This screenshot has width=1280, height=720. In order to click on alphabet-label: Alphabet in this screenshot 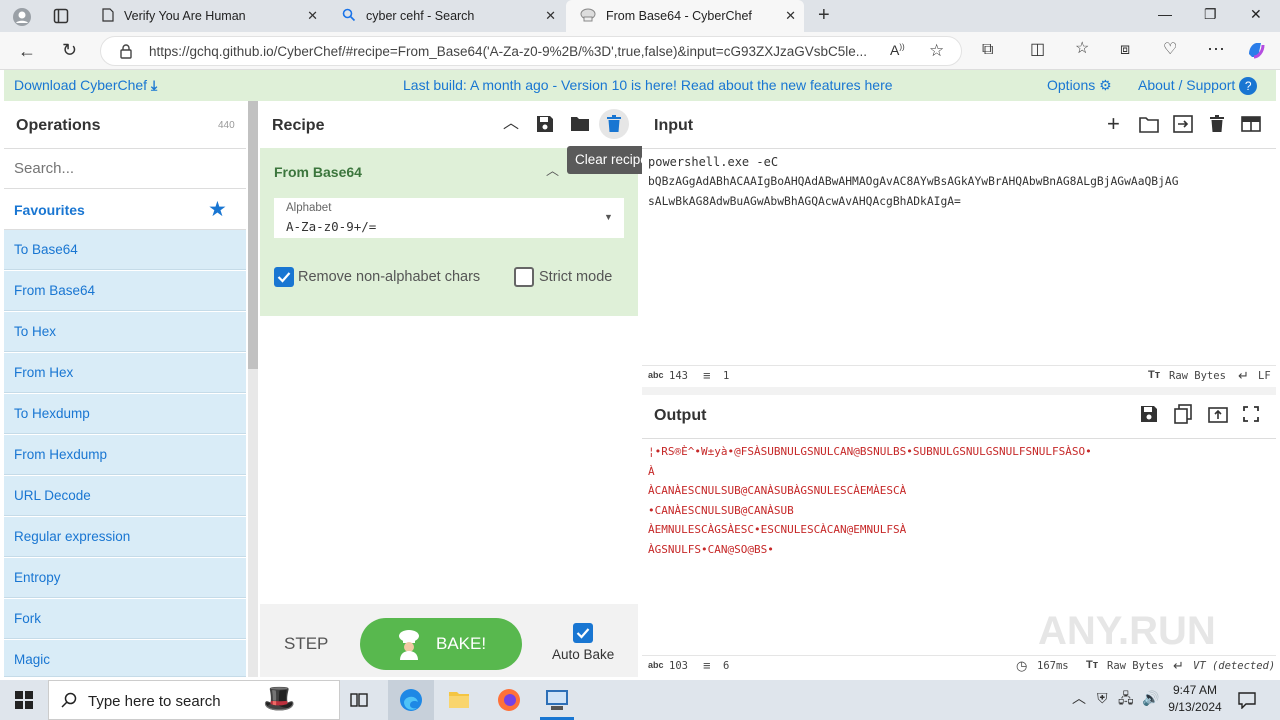, I will do `click(309, 208)`.